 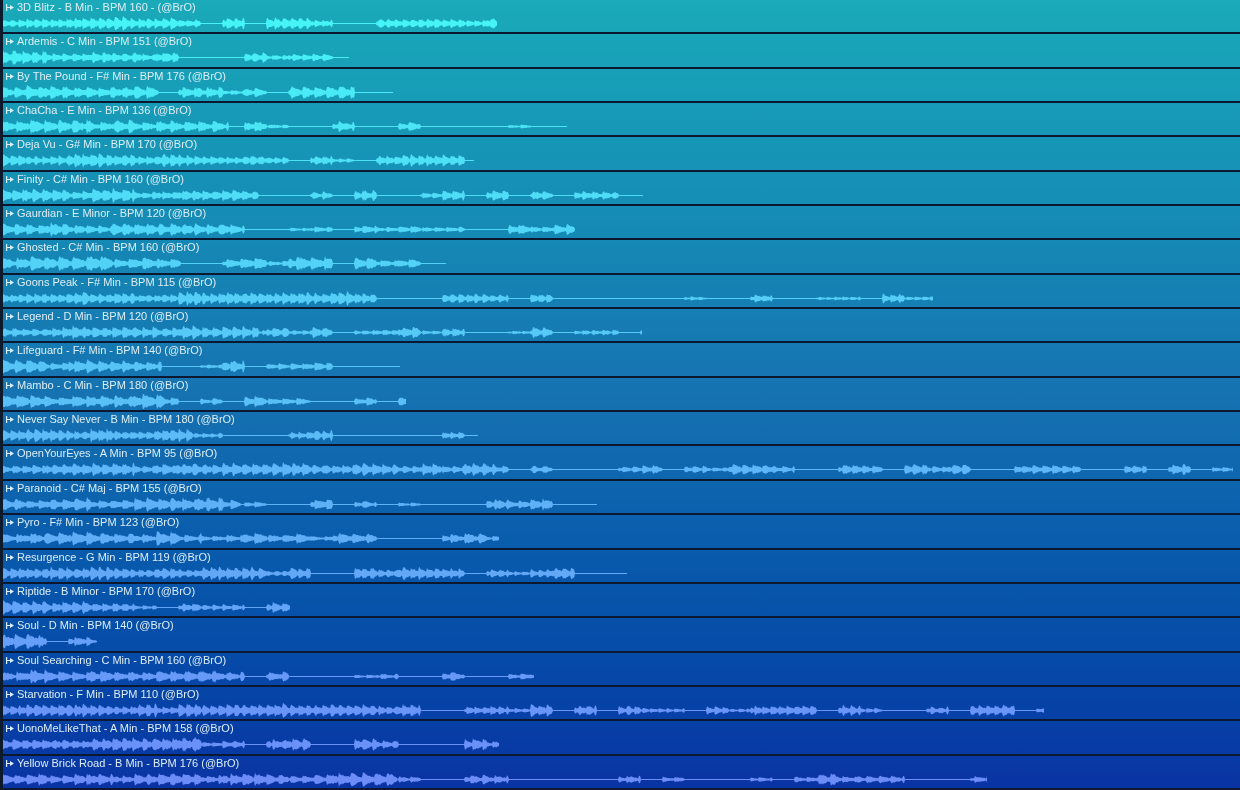 I want to click on clip-title: Paranoid - C# Maj - BPM 155 (@BrO), so click(x=109, y=488).